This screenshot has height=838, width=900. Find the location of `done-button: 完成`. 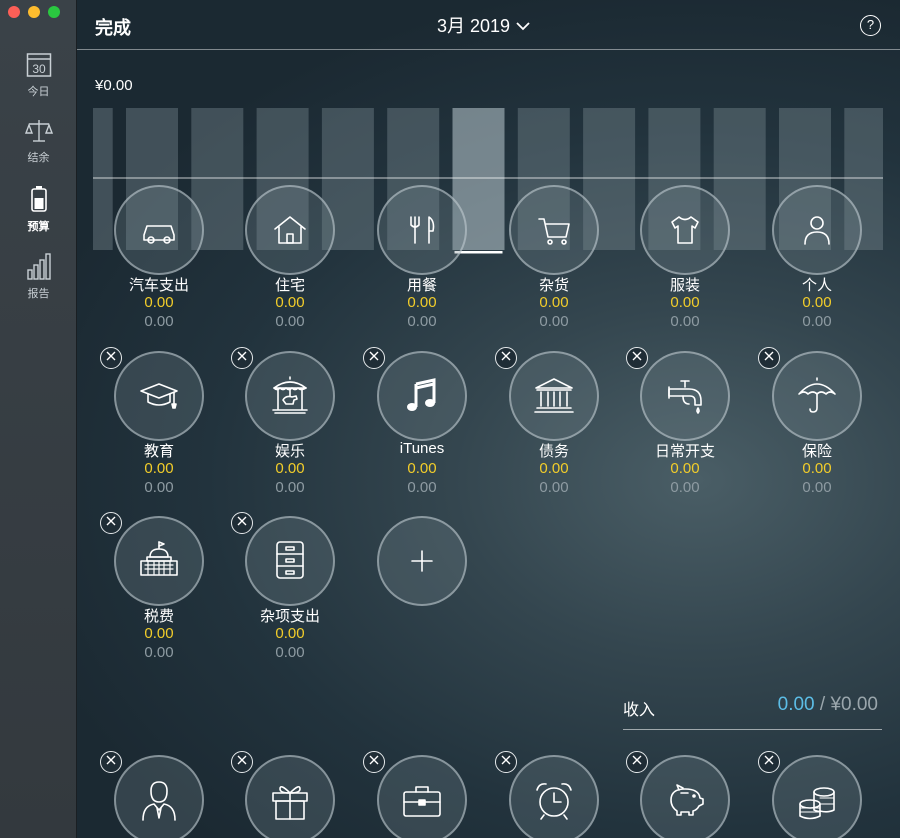

done-button: 完成 is located at coordinates (113, 27).